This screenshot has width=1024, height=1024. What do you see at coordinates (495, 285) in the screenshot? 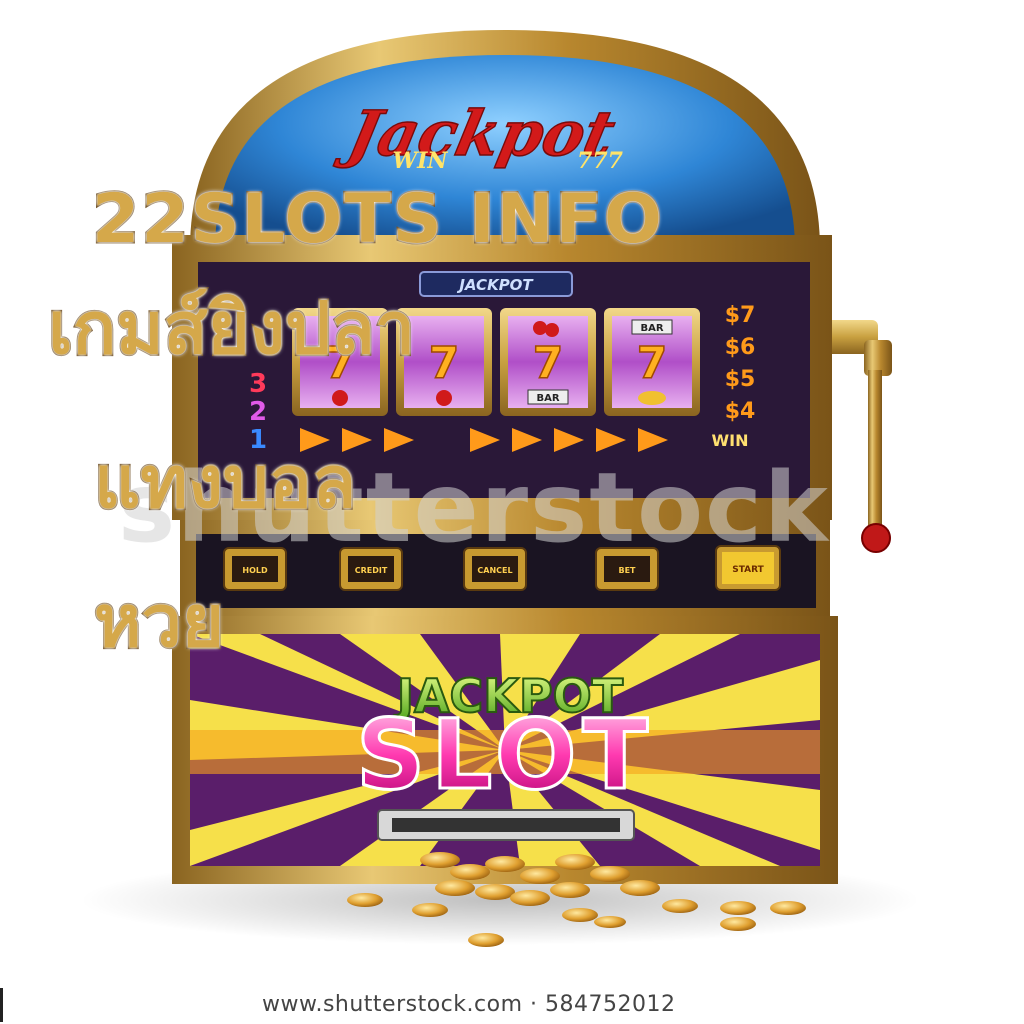
I see `jackpot-banner: JACKPOT` at bounding box center [495, 285].